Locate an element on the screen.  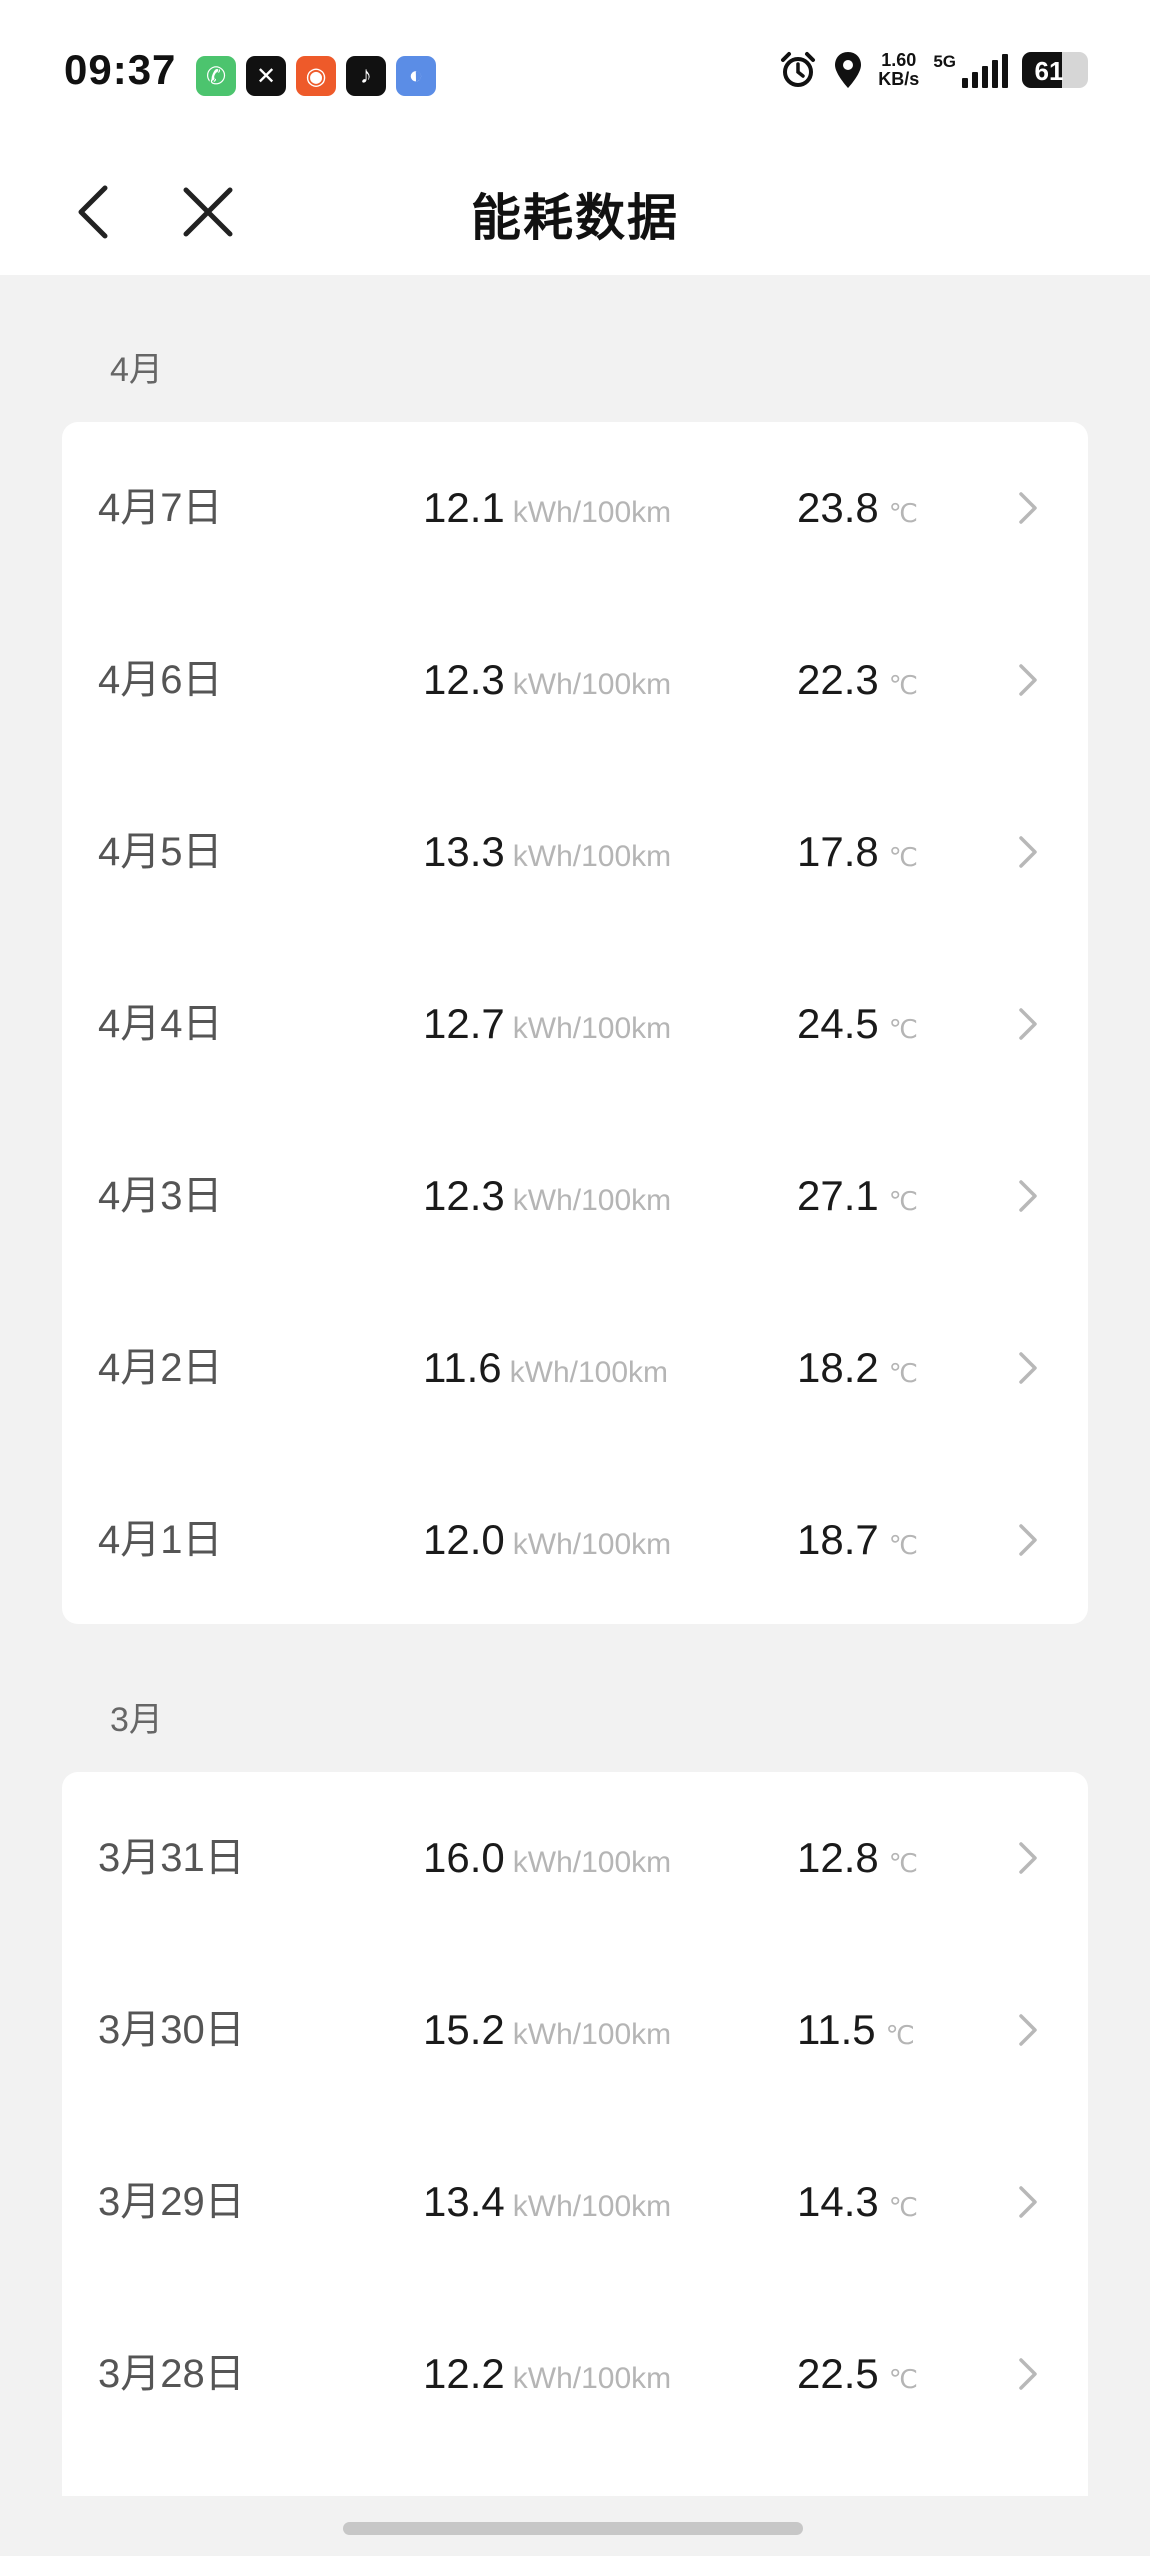
energy-consumption: 13.4 kWh/100km is located at coordinates (547, 2207).